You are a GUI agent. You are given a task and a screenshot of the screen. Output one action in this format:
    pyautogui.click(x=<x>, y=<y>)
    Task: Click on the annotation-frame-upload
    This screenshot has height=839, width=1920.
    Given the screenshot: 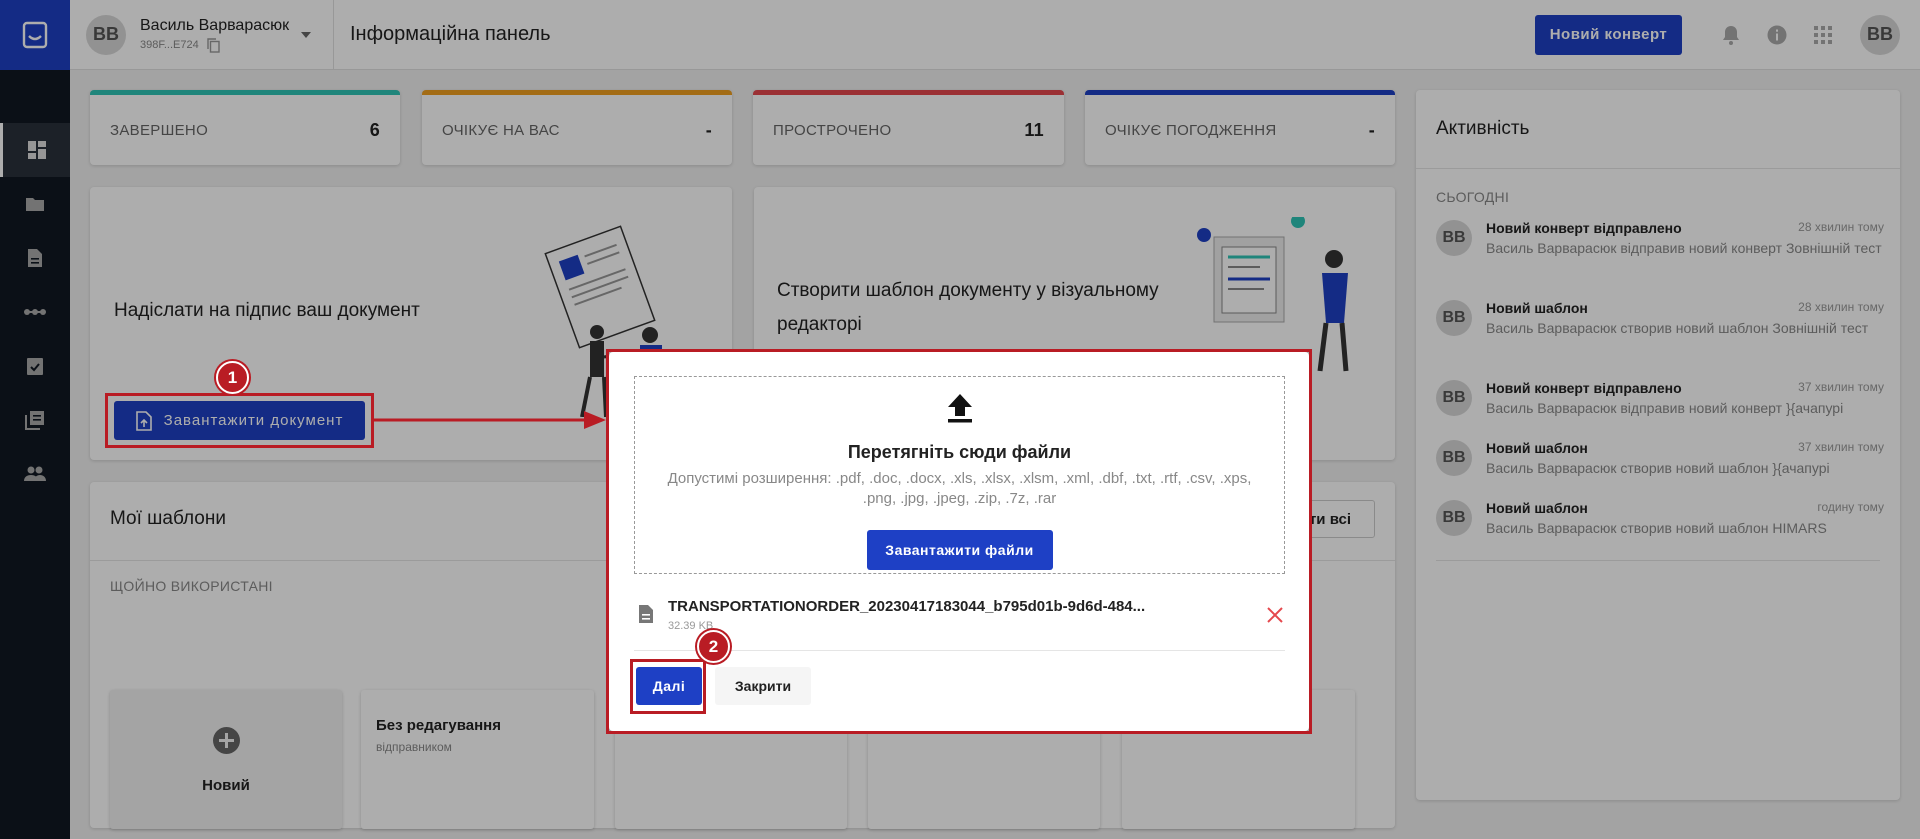 What is the action you would take?
    pyautogui.click(x=239, y=420)
    